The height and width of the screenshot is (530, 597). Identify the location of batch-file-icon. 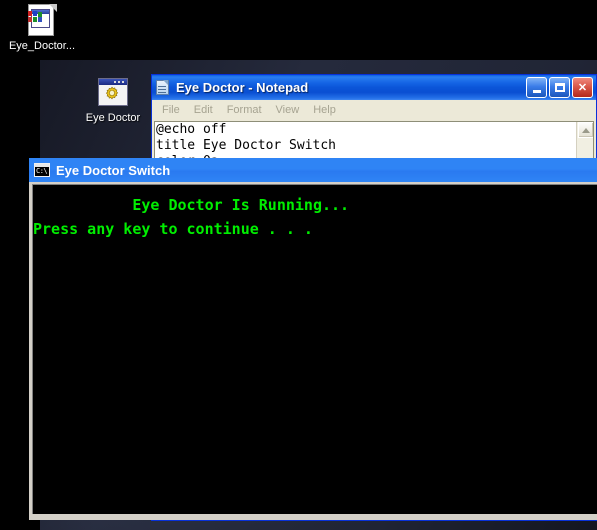
(42, 20).